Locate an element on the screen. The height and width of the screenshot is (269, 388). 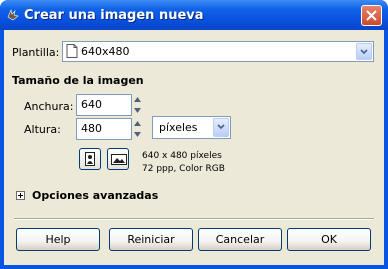
image-info-details: 72 ppp, Color RGB is located at coordinates (183, 169).